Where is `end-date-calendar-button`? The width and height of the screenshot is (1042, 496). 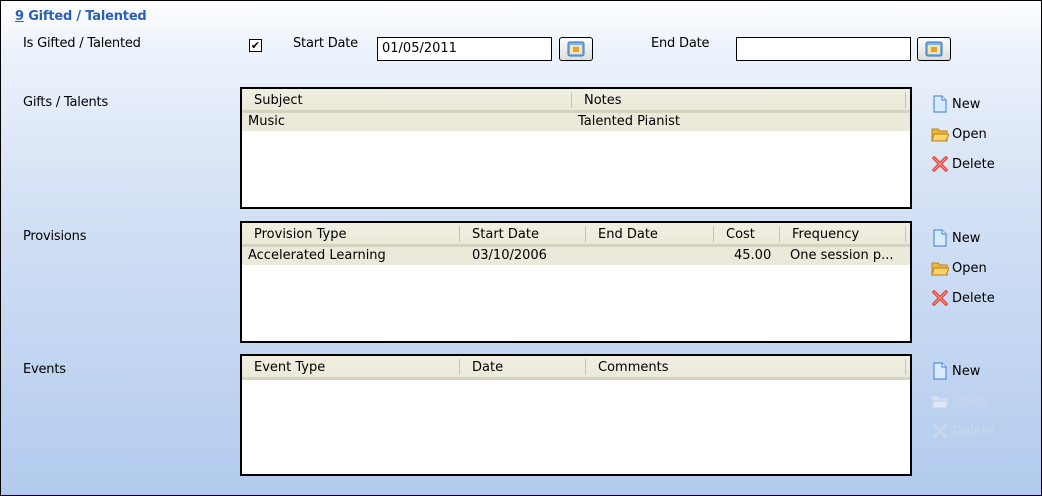 end-date-calendar-button is located at coordinates (934, 49).